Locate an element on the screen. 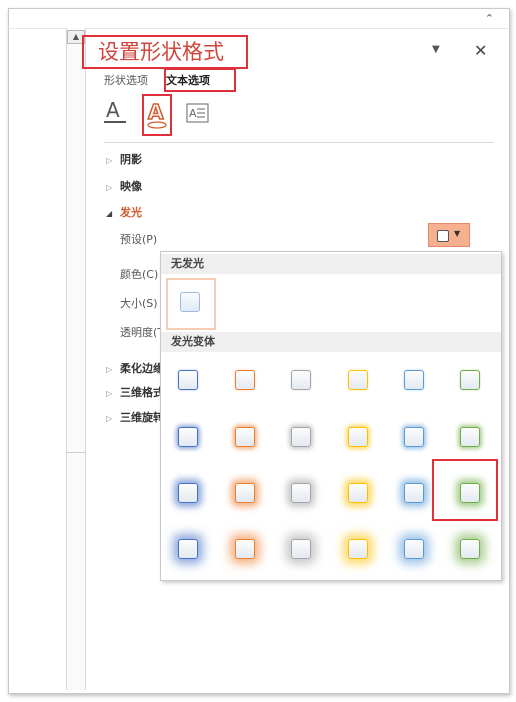 This screenshot has height=702, width=516. glow-color-label: 颜色(C) is located at coordinates (139, 274).